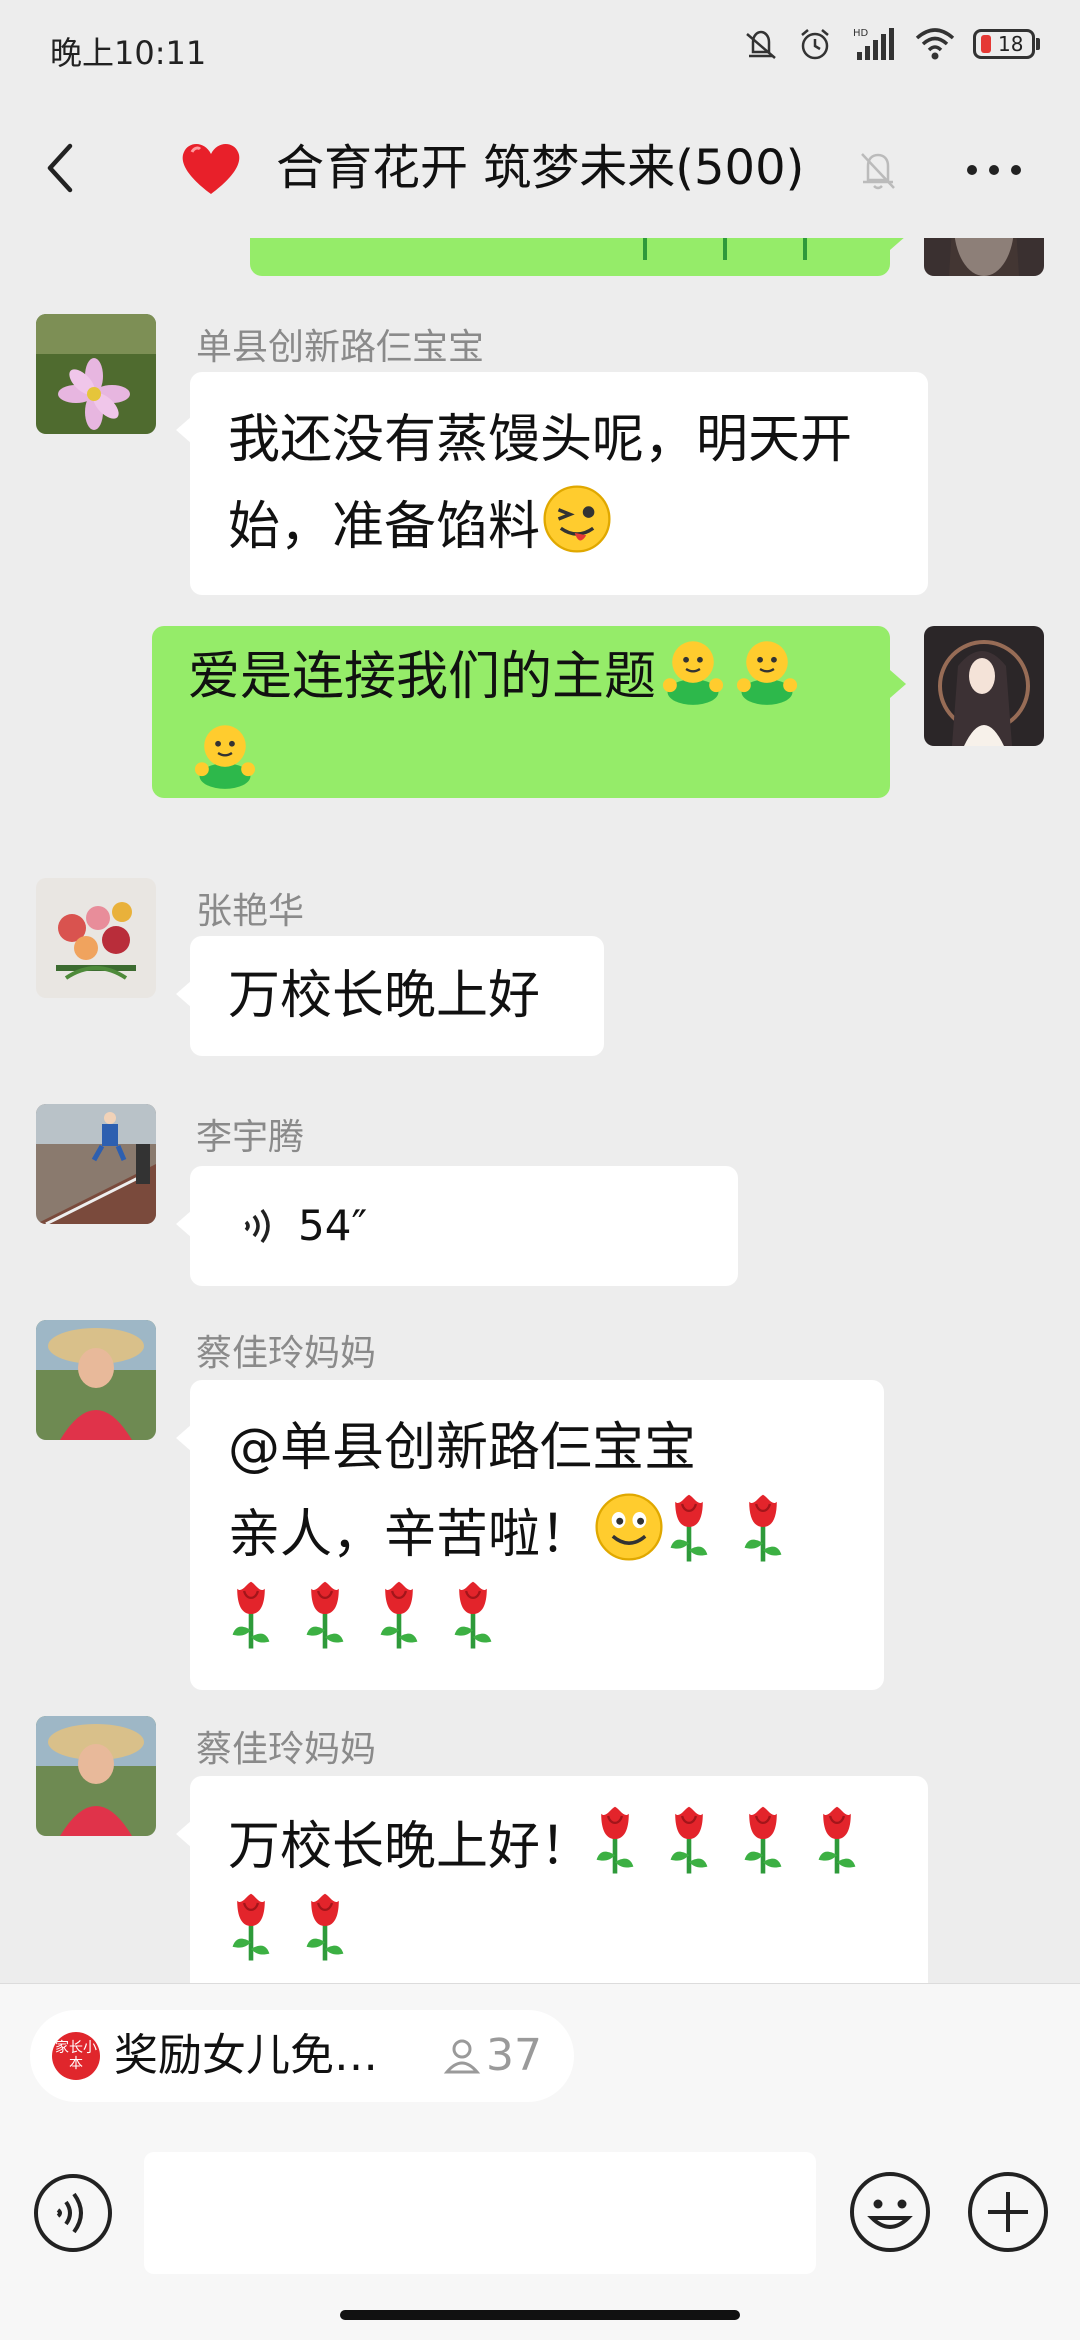 Image resolution: width=1080 pixels, height=2340 pixels. What do you see at coordinates (578, 257) in the screenshot?
I see `message-bubble-partial` at bounding box center [578, 257].